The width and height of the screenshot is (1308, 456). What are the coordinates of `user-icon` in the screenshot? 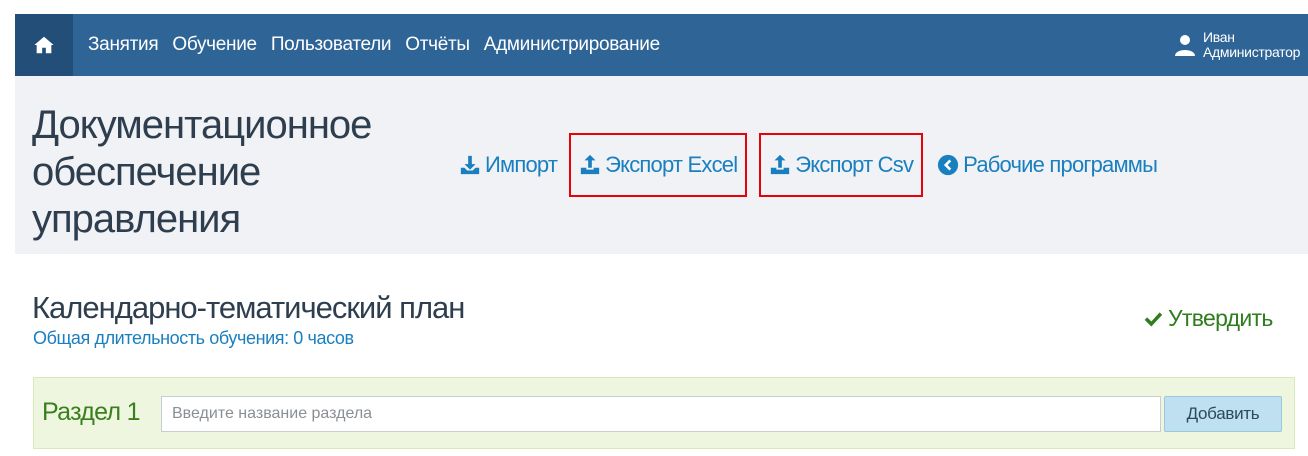 It's located at (1185, 45).